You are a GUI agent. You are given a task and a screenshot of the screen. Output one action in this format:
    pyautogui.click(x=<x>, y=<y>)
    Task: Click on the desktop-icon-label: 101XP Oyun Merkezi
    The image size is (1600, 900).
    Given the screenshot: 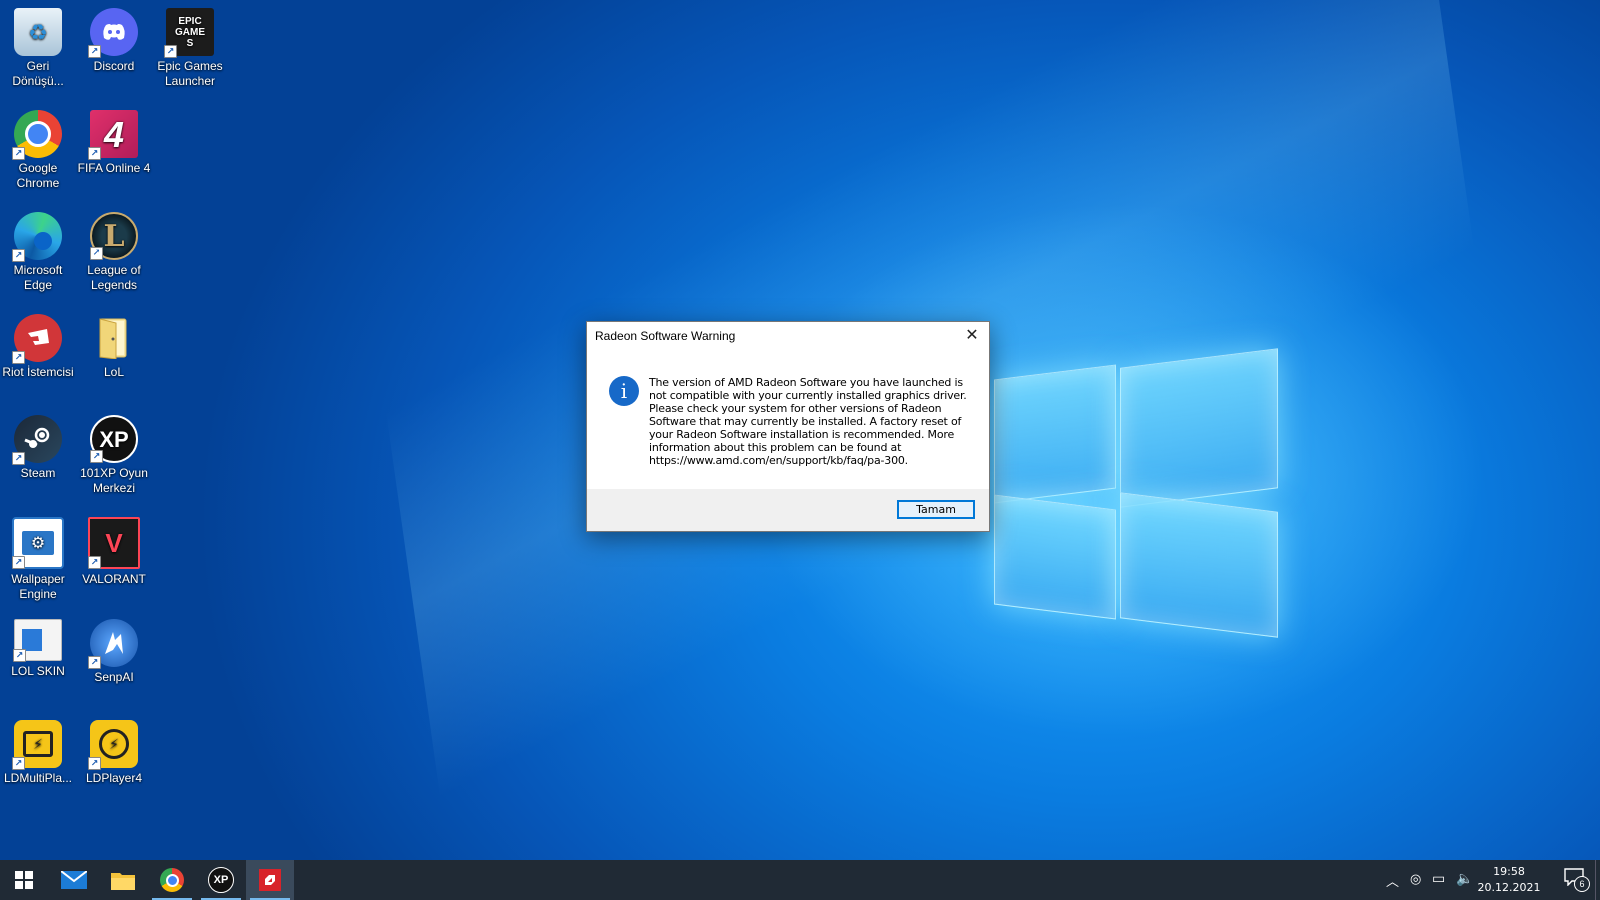 What is the action you would take?
    pyautogui.click(x=114, y=480)
    